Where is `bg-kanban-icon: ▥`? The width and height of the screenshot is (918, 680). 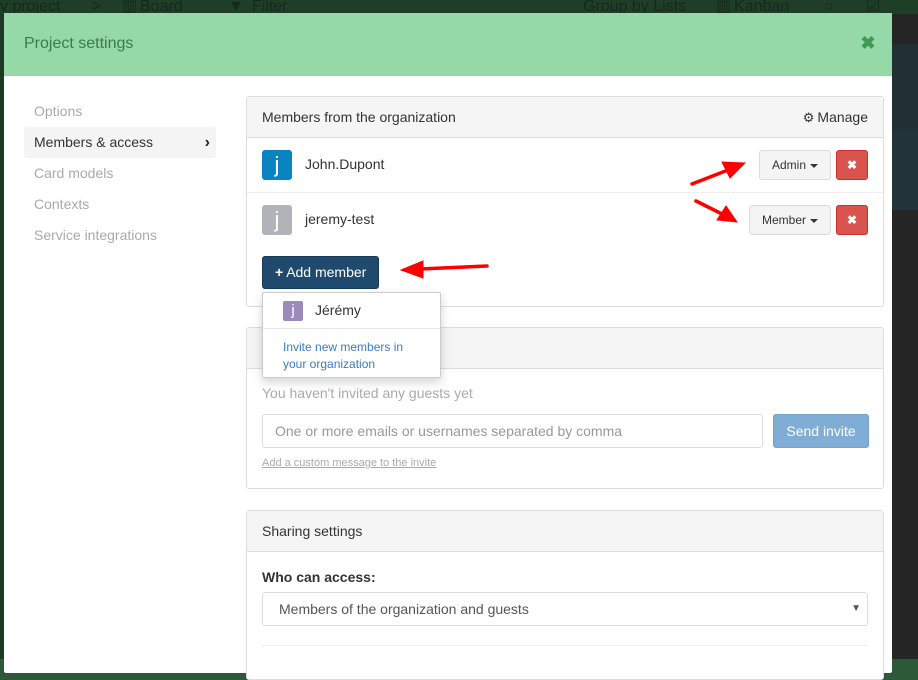
bg-kanban-icon: ▥ is located at coordinates (724, 7).